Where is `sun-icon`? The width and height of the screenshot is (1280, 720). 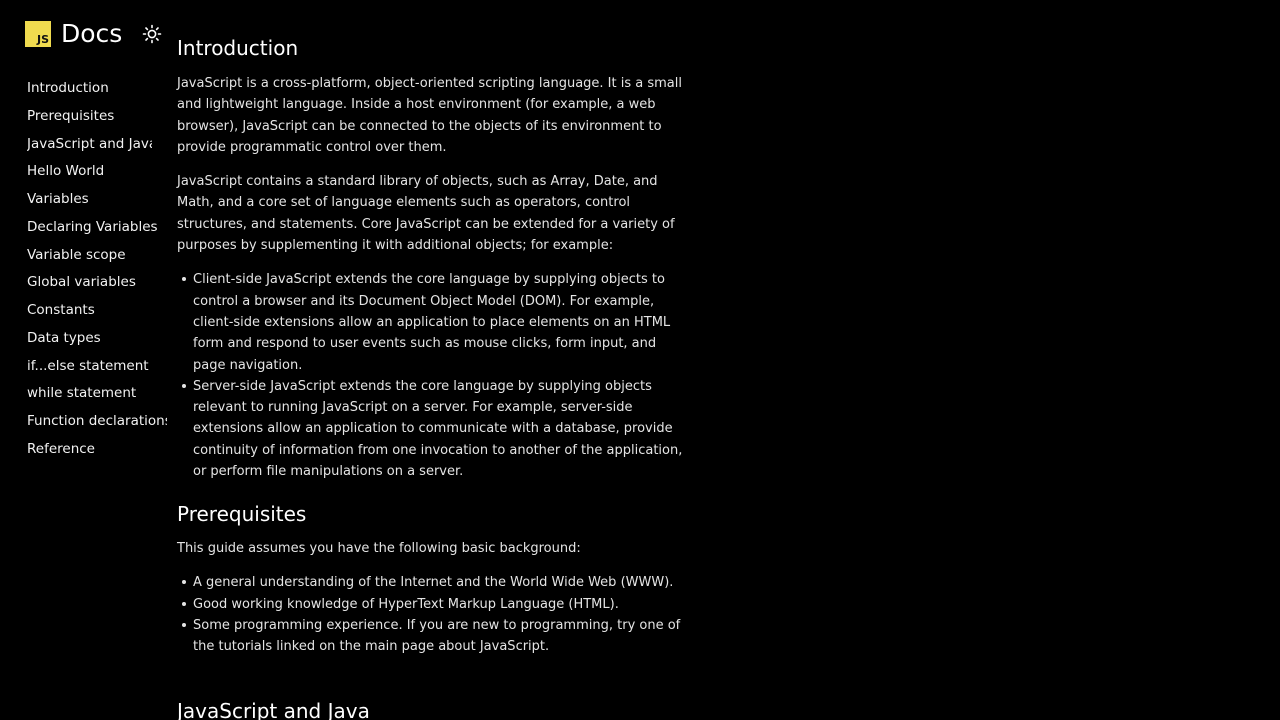 sun-icon is located at coordinates (152, 34).